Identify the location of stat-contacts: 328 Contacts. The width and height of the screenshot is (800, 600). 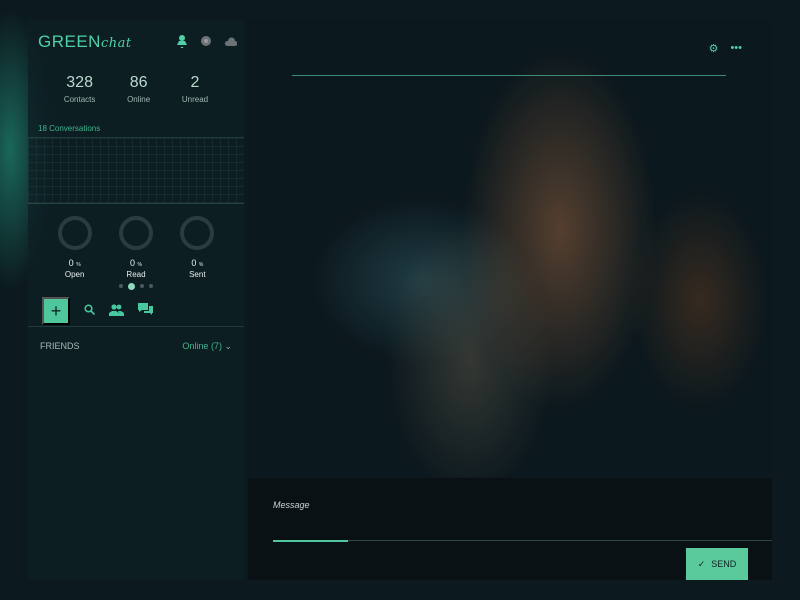
(80, 89).